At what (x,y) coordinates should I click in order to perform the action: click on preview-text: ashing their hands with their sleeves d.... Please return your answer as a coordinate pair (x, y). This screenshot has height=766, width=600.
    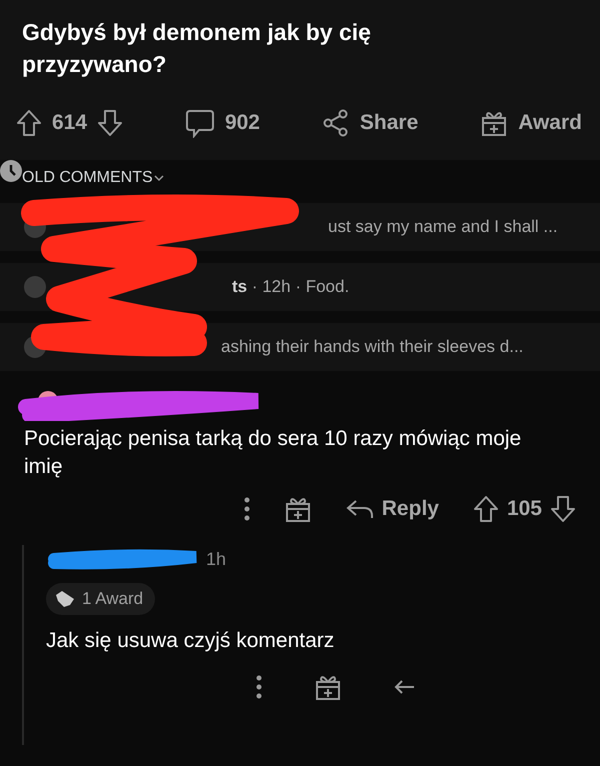
    Looking at the image, I should click on (372, 347).